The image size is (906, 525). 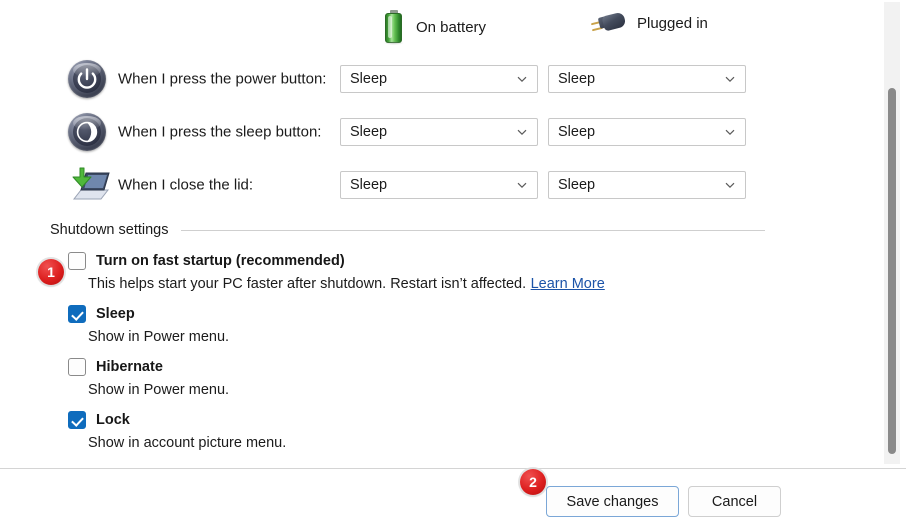 I want to click on setting-row-label: When I press the power button:, so click(x=222, y=78).